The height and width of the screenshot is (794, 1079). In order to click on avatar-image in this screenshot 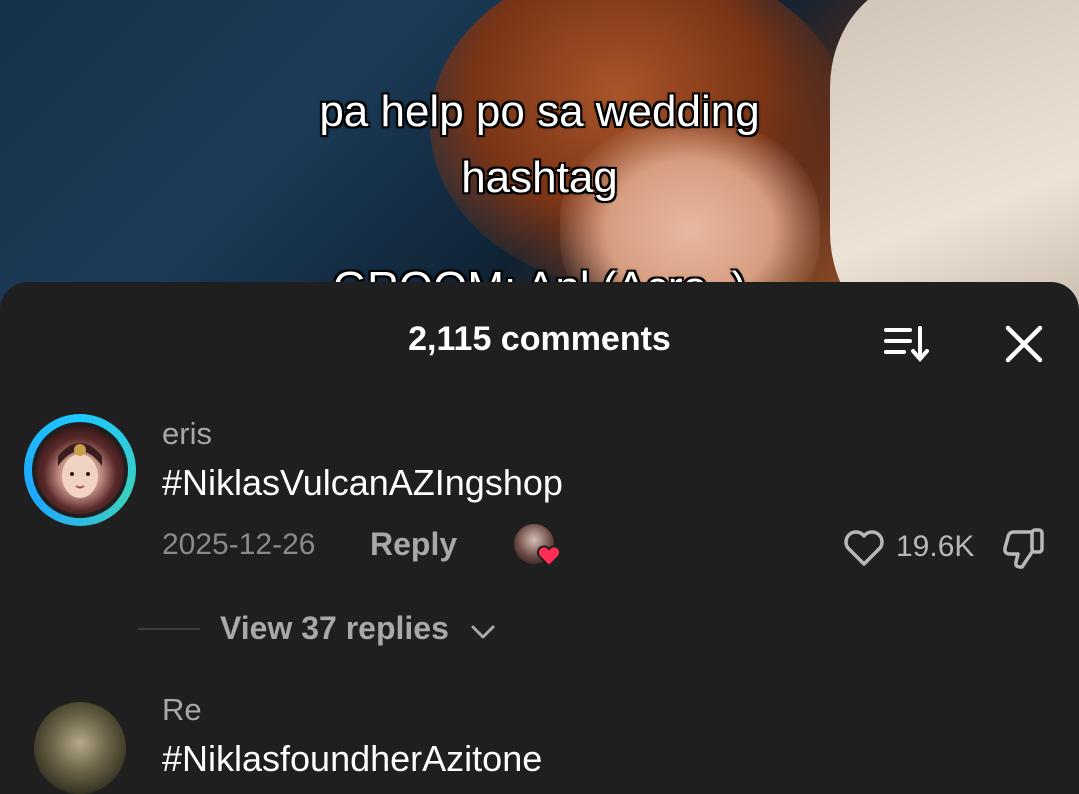, I will do `click(80, 470)`.